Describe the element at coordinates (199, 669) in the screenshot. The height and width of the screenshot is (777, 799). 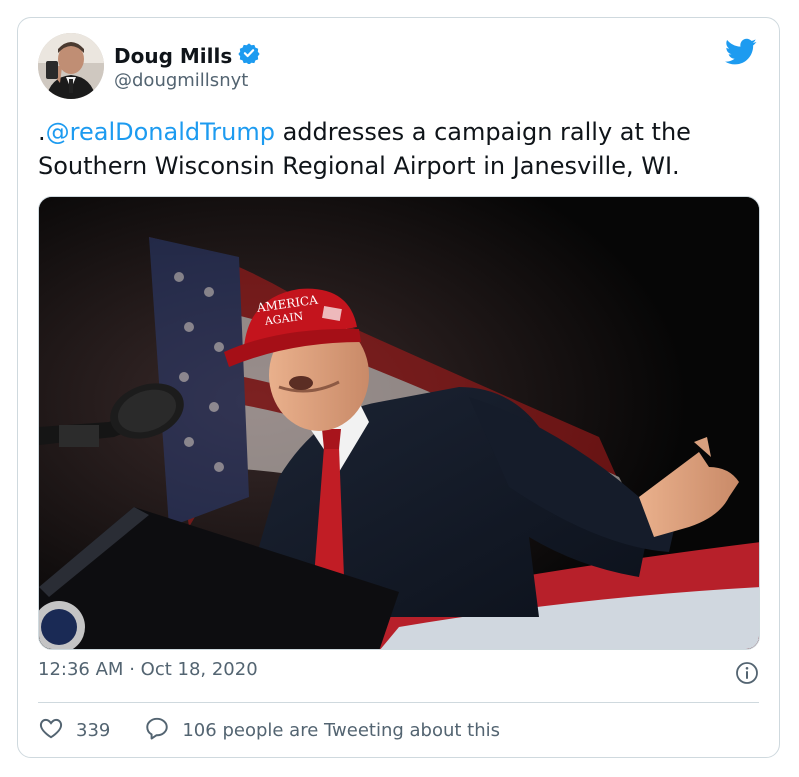
I see `tweet-date: Oct 18, 2020` at that location.